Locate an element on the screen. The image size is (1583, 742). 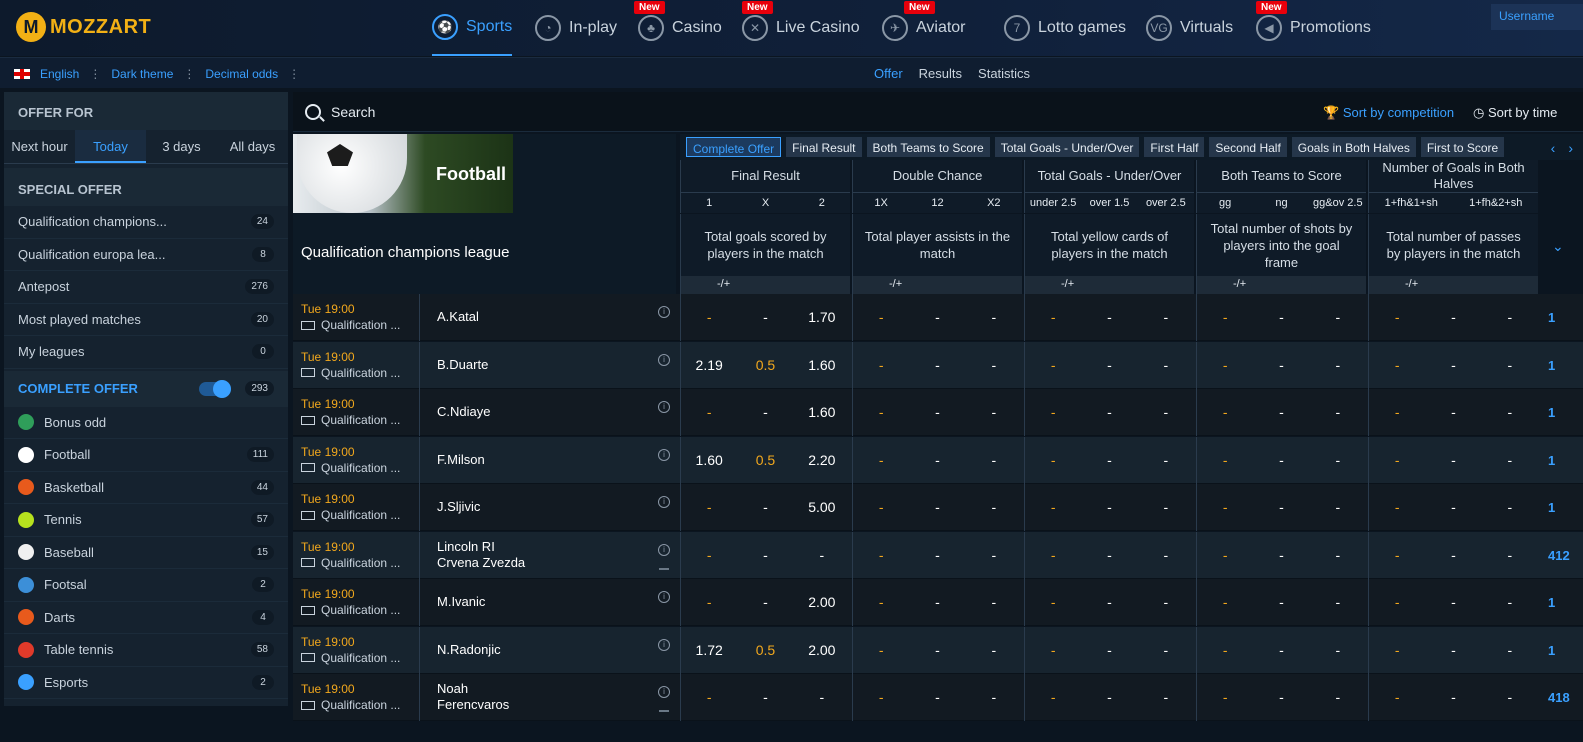
match-players: F.Milson is located at coordinates (461, 460).